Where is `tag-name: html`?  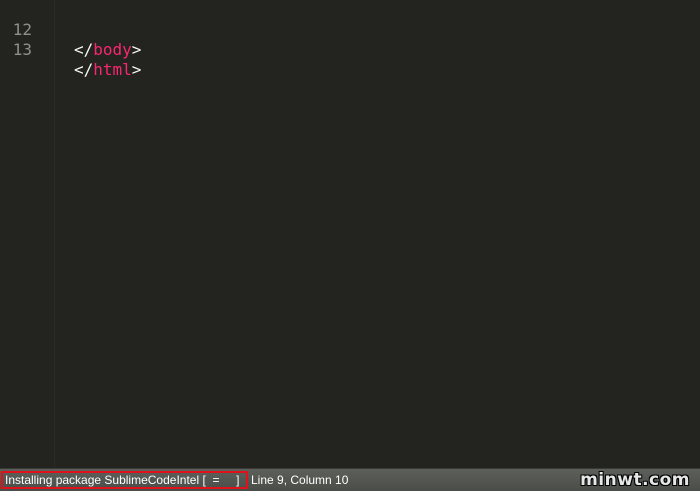
tag-name: html is located at coordinates (112, 69).